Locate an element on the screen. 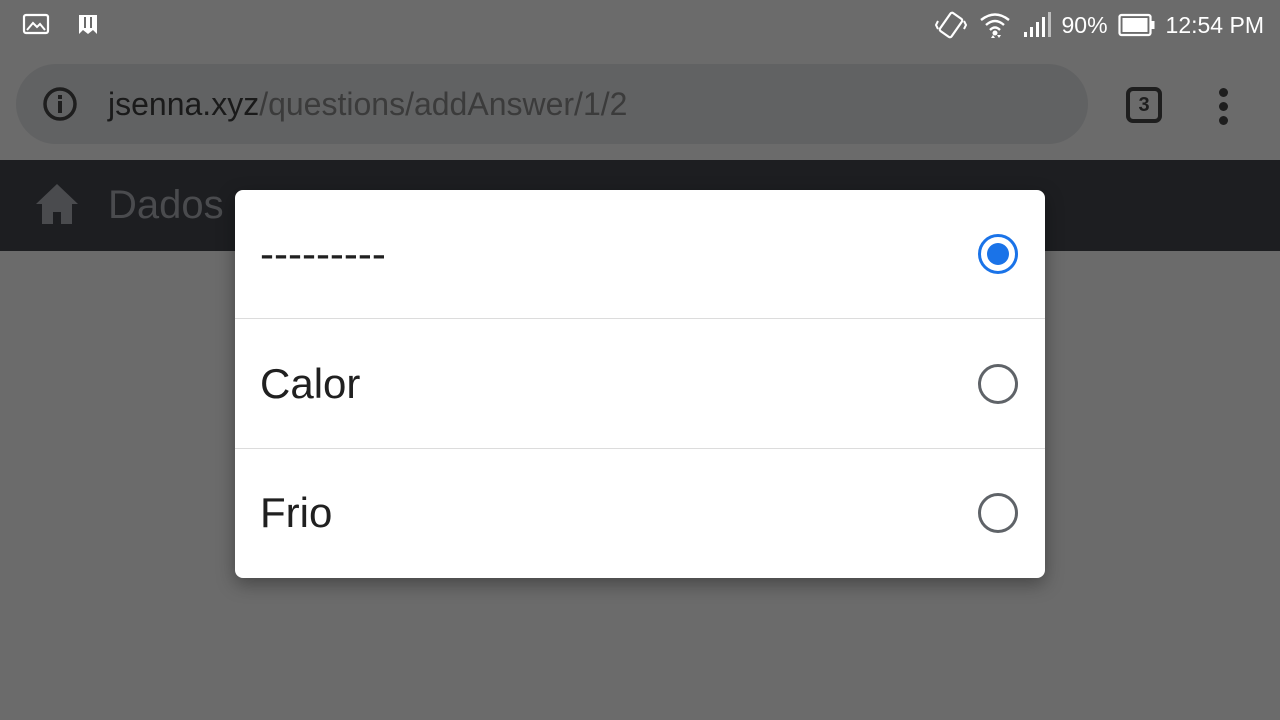 This screenshot has height=720, width=1280. signal-icon is located at coordinates (1037, 25).